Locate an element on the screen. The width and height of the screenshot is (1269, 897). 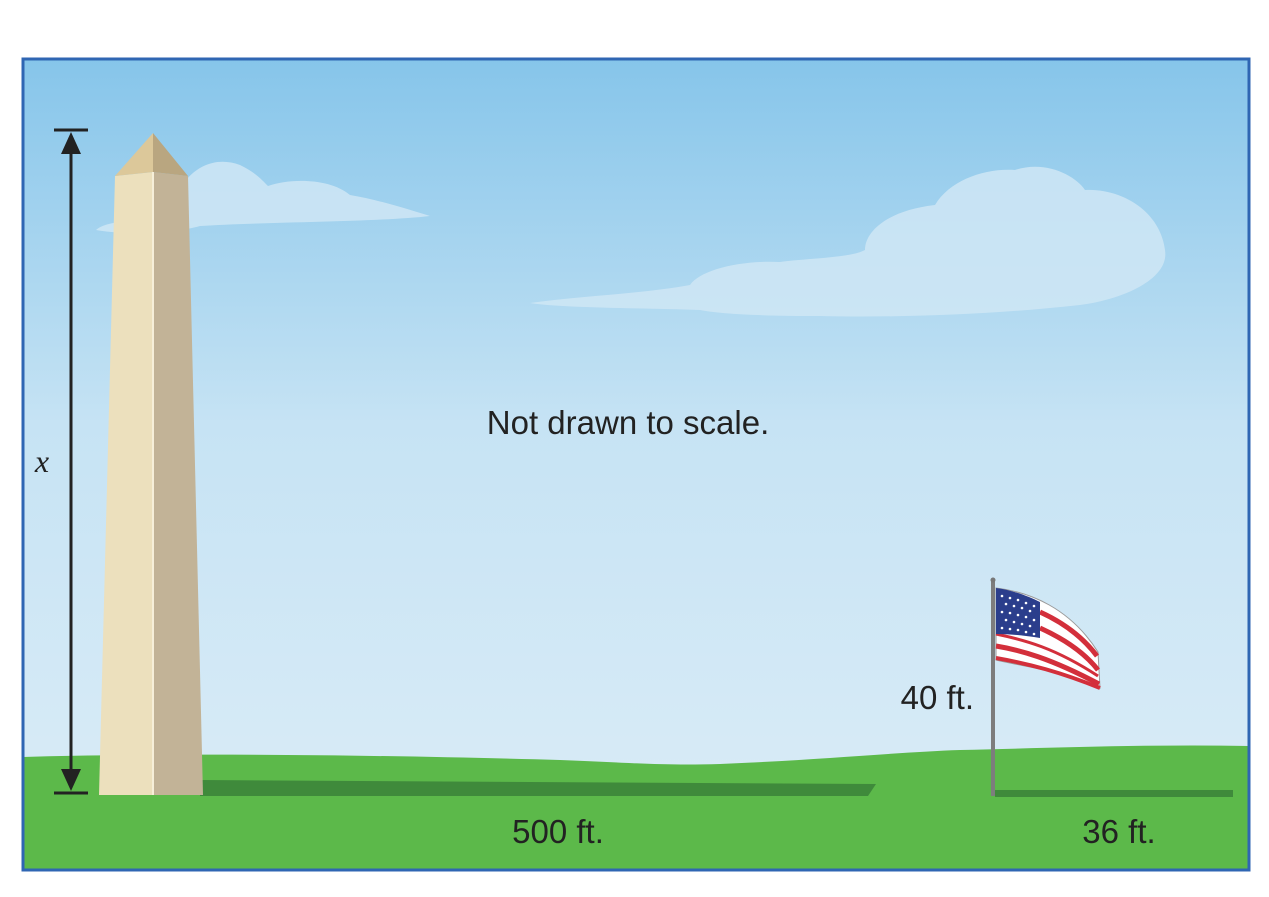
monument is located at coordinates (151, 464).